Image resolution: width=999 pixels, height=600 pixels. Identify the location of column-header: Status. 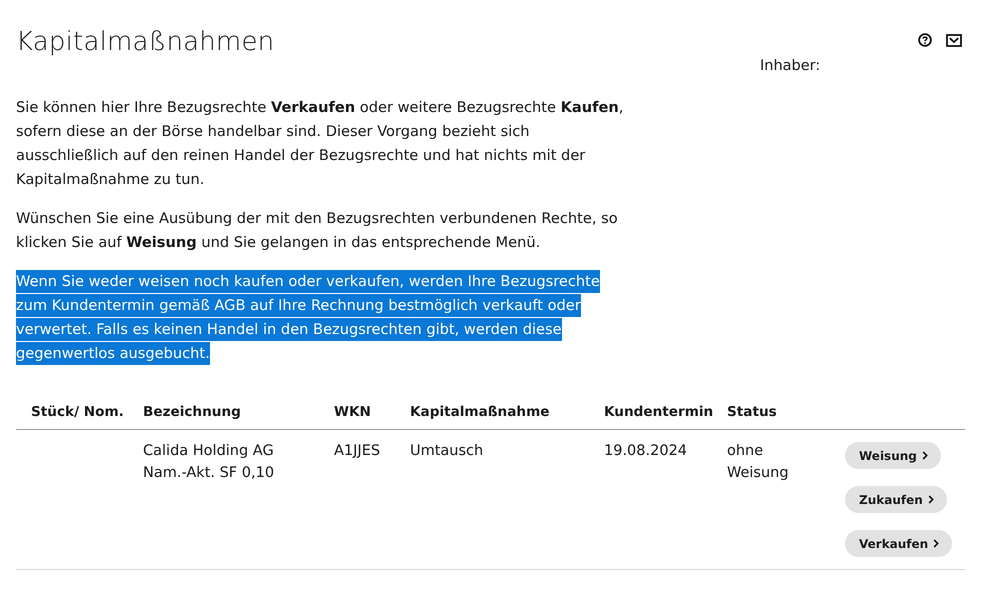
(752, 412).